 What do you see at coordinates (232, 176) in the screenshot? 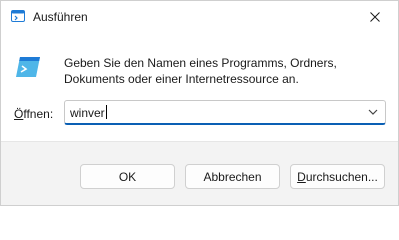
I see `cancel-button: Abbrechen` at bounding box center [232, 176].